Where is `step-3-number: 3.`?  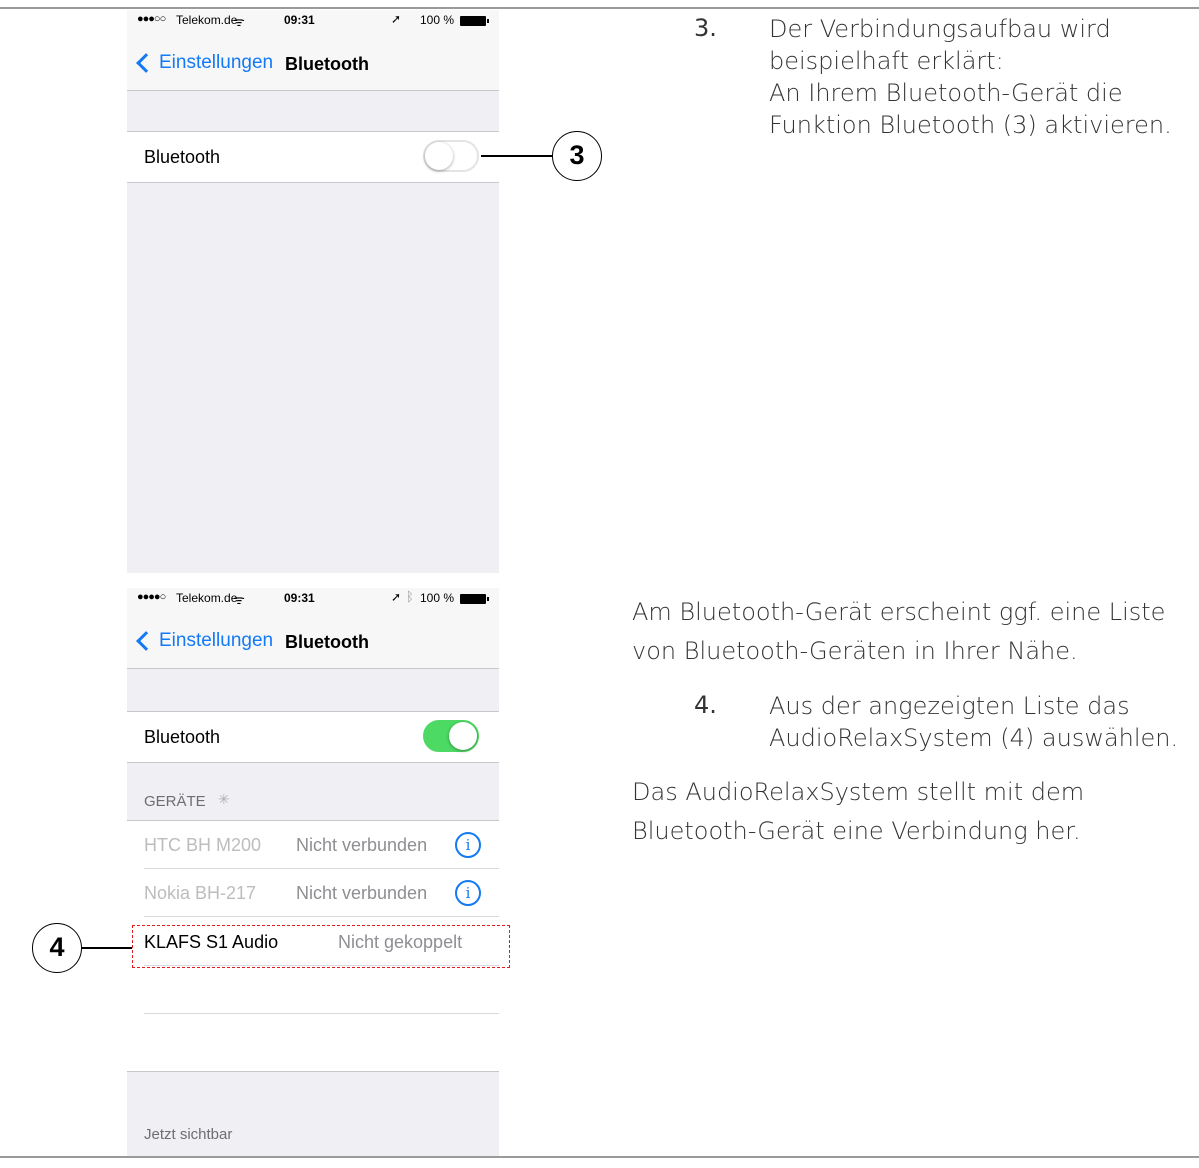 step-3-number: 3. is located at coordinates (705, 28).